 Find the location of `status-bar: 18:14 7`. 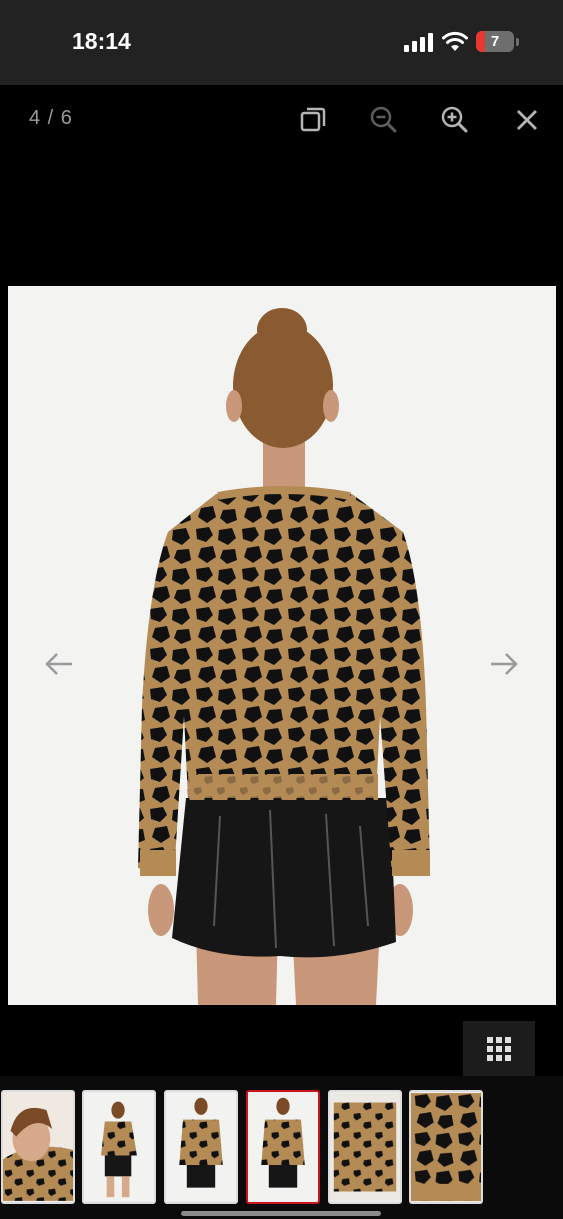

status-bar: 18:14 7 is located at coordinates (281, 42).